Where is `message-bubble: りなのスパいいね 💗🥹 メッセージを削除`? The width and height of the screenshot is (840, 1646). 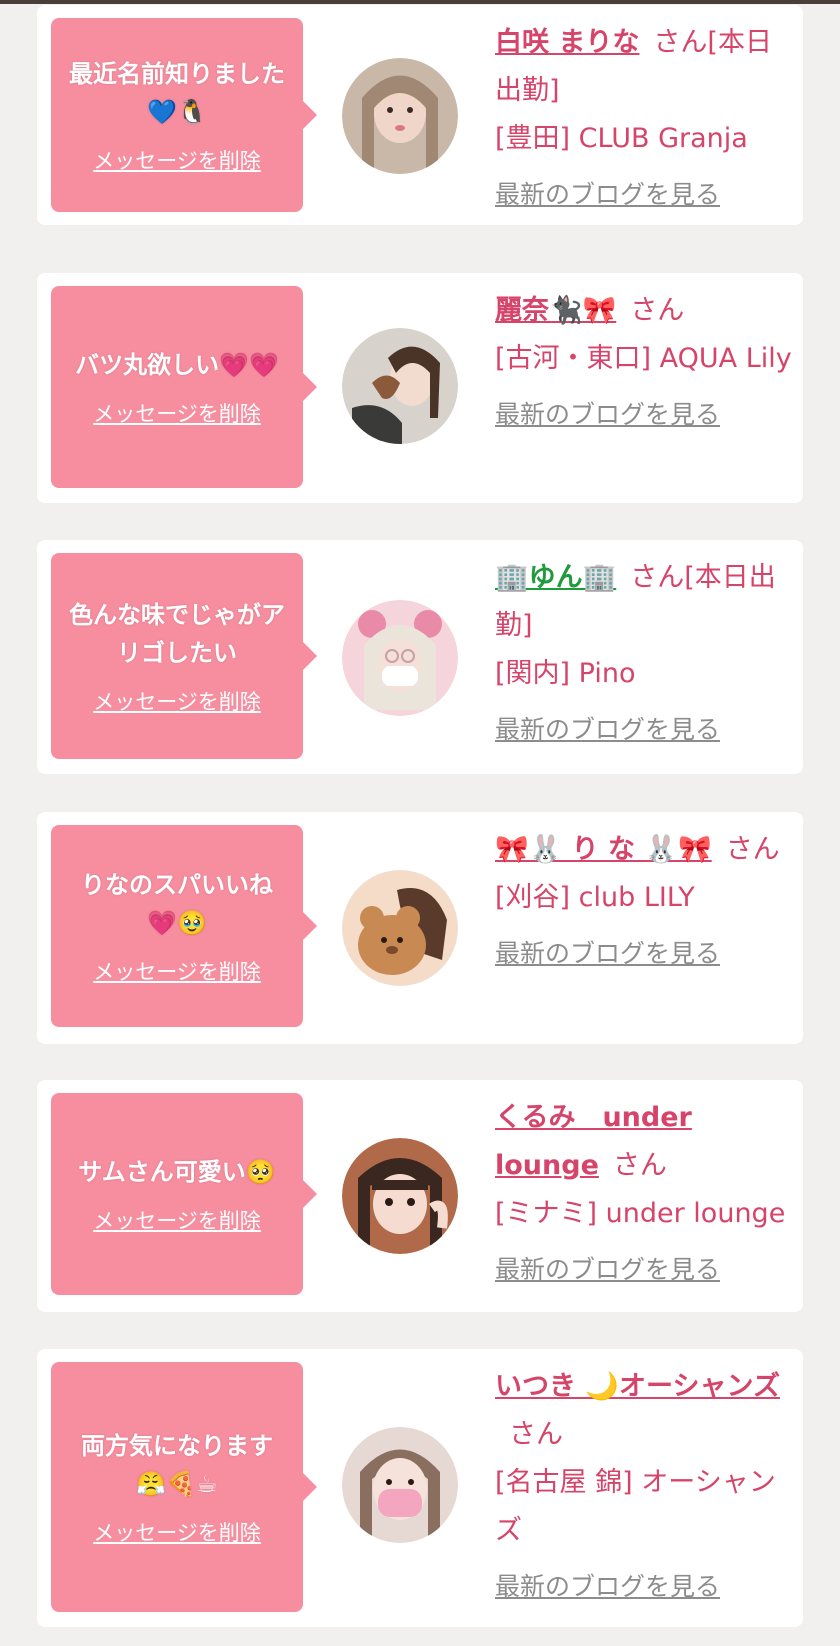
message-bubble: りなのスパいいね 💗🥹 メッセージを削除 is located at coordinates (184, 926).